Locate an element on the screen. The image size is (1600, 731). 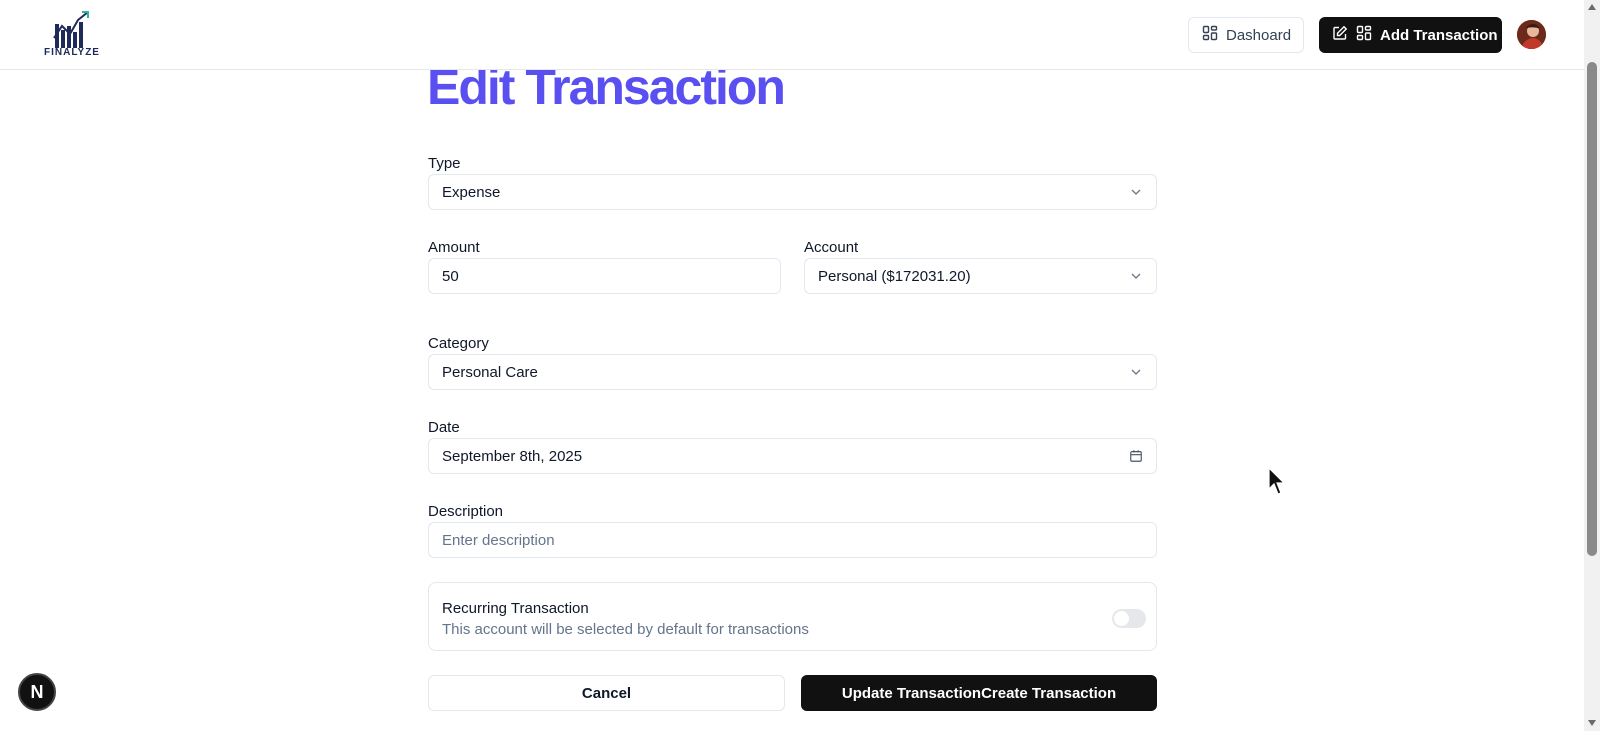
dashboard-button-label: Dashoard is located at coordinates (1259, 35).